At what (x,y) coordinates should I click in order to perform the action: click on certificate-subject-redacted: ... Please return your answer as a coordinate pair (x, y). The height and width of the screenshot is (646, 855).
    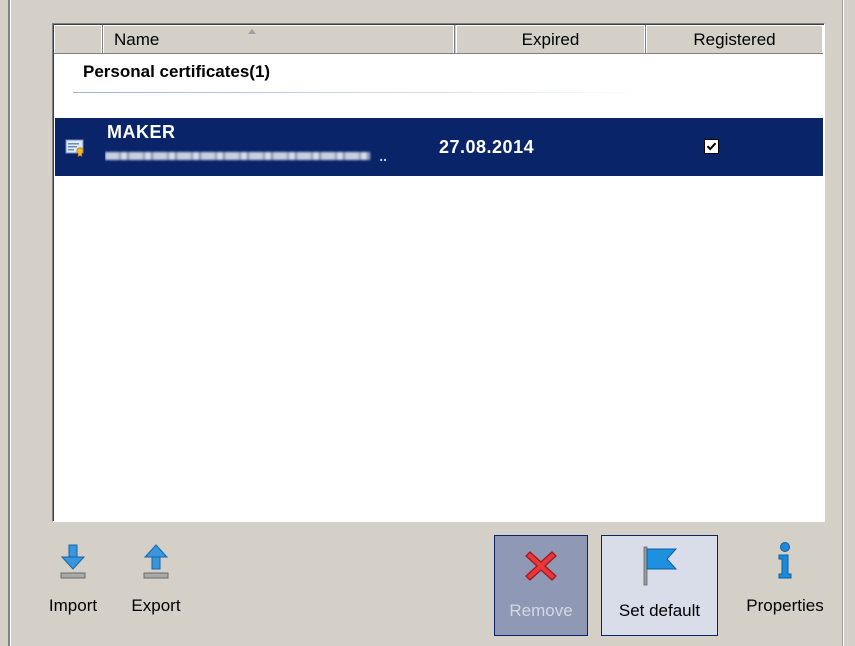
    Looking at the image, I should click on (246, 156).